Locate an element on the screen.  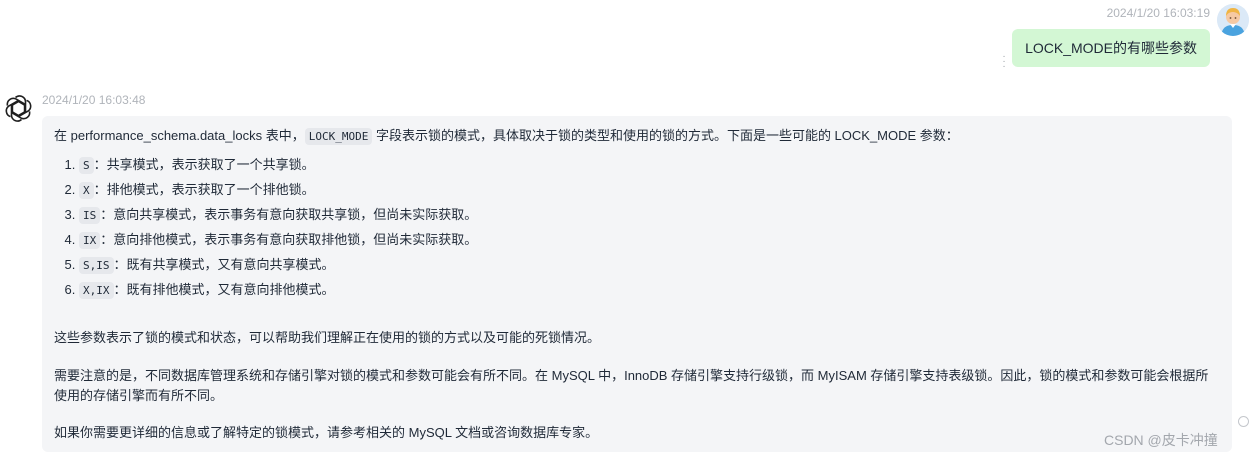
list-item-desc: ：既有排他模式，又有意向排他模式。 is located at coordinates (224, 289).